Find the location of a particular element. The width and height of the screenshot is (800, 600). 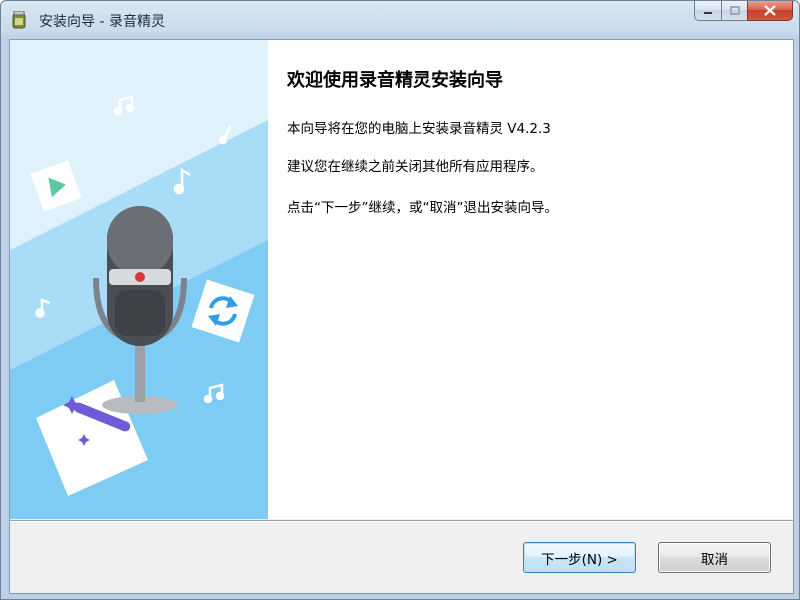

close-apps-advice: 建议您在继续之前关闭其他所有应用程序。 is located at coordinates (415, 167).